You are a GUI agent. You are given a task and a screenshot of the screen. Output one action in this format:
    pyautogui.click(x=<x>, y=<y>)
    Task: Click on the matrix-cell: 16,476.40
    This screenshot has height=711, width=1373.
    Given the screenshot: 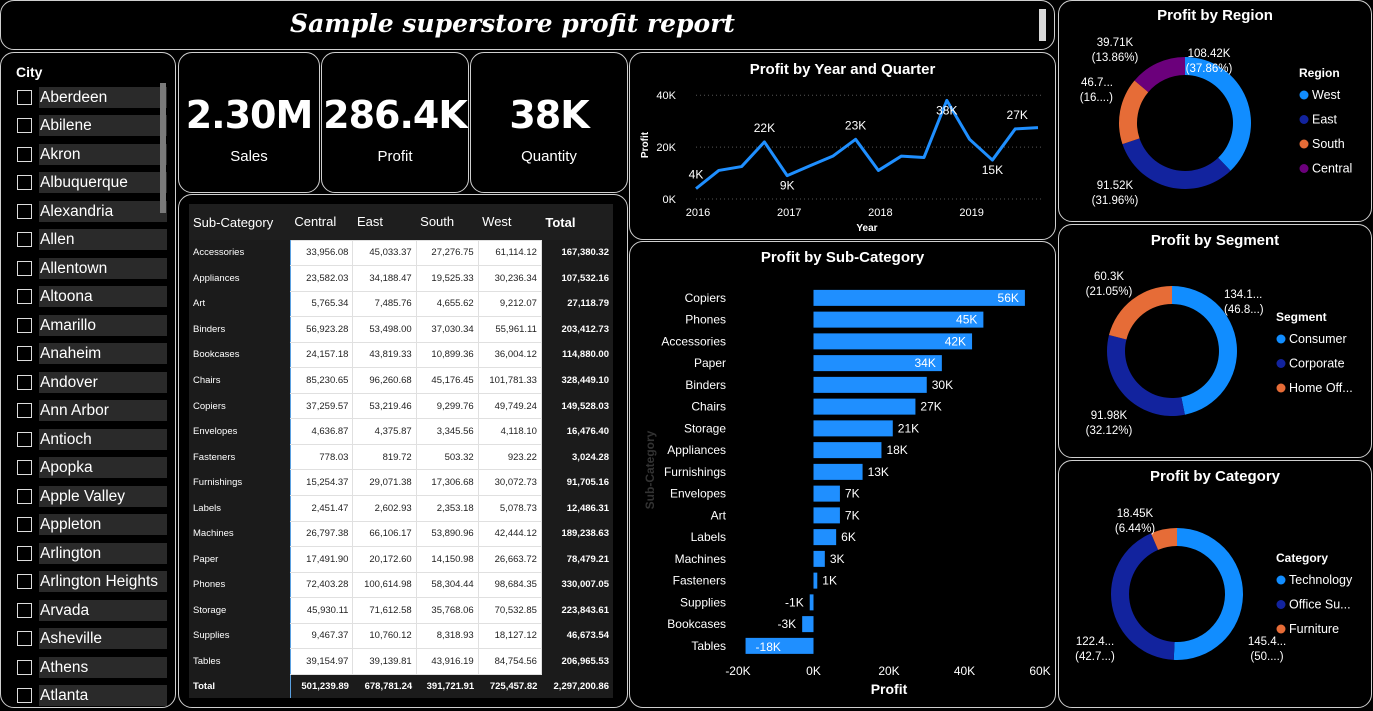 What is the action you would take?
    pyautogui.click(x=577, y=431)
    